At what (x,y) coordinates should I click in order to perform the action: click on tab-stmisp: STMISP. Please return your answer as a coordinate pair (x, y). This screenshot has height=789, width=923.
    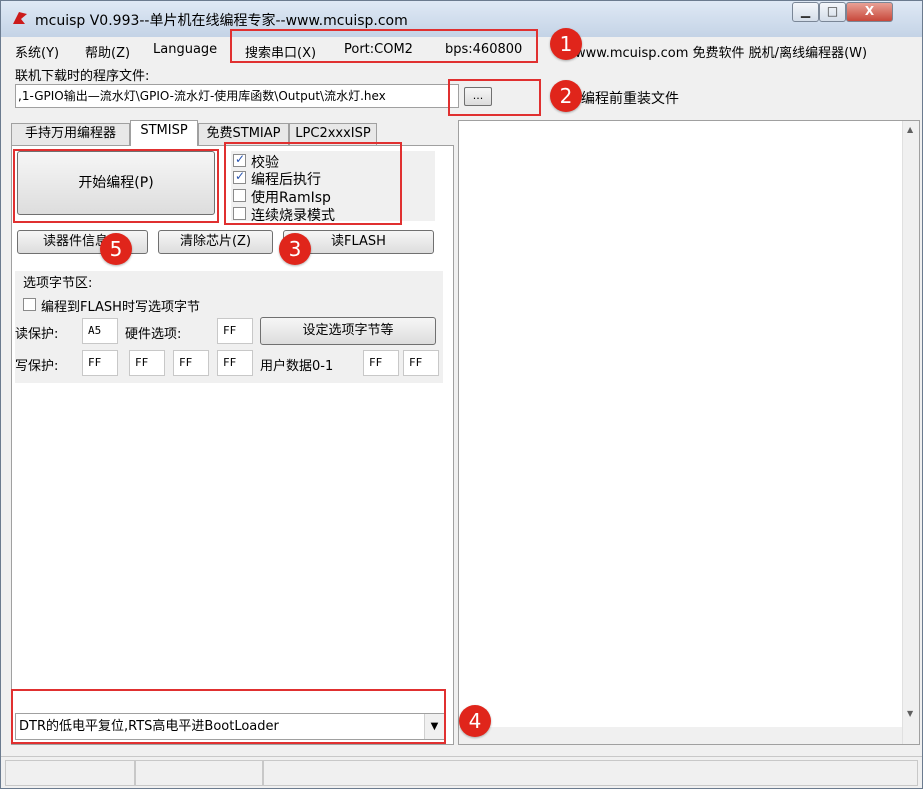
    Looking at the image, I should click on (164, 133).